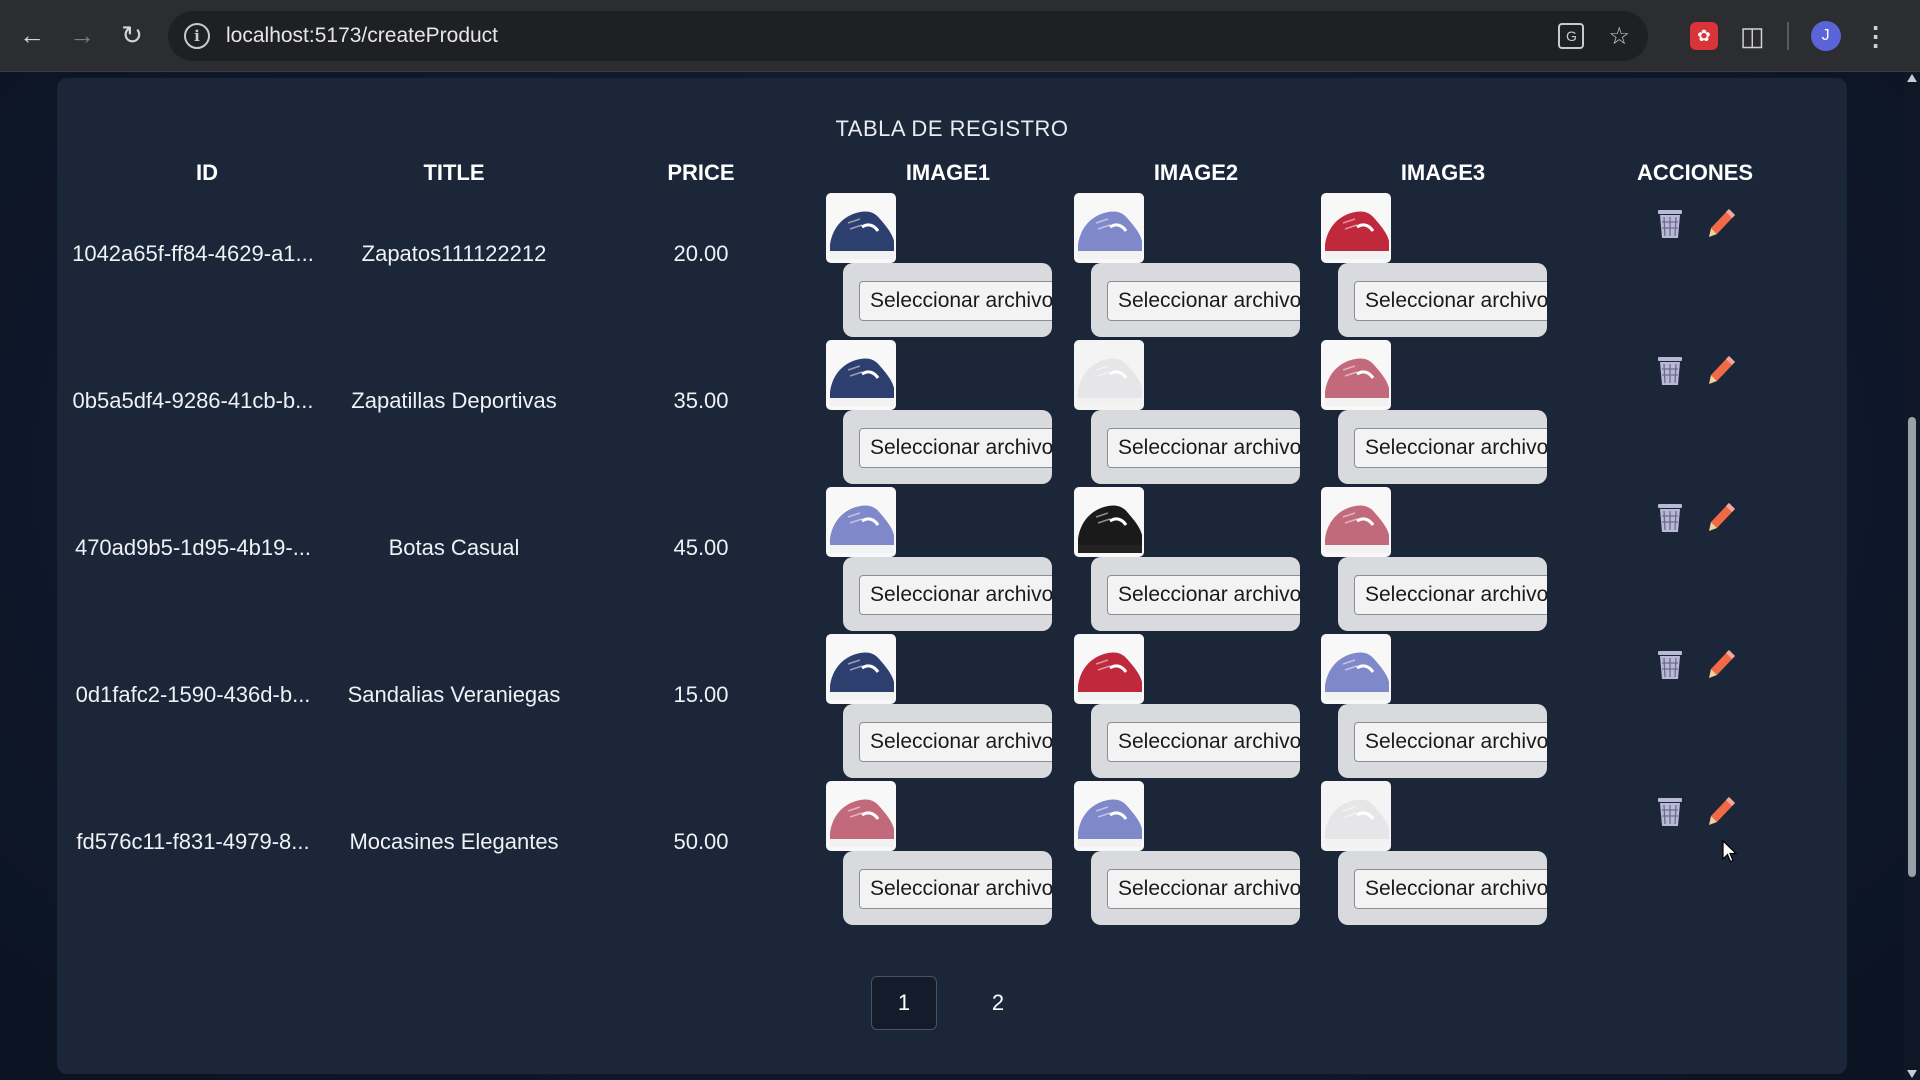 The width and height of the screenshot is (1920, 1080). What do you see at coordinates (998, 1003) in the screenshot?
I see `page-2-button: 2` at bounding box center [998, 1003].